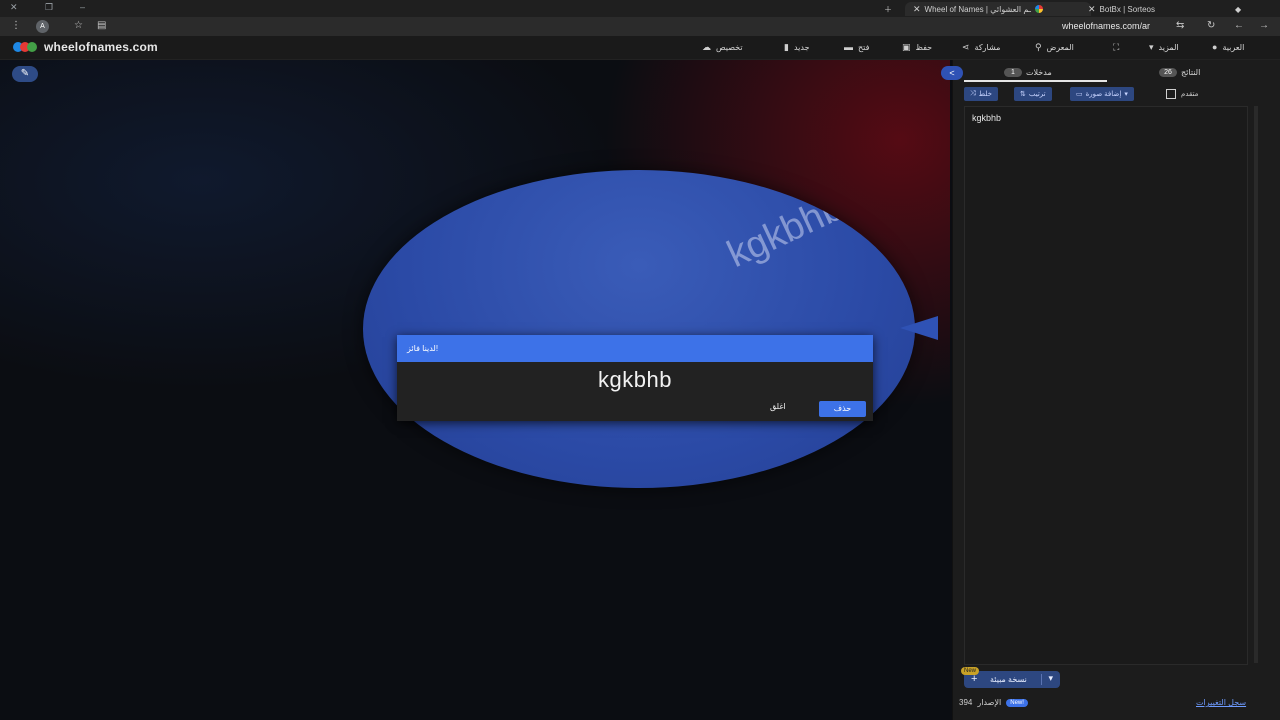  Describe the element at coordinates (49, 7) in the screenshot. I see `restore-window-icon: ❐` at that location.